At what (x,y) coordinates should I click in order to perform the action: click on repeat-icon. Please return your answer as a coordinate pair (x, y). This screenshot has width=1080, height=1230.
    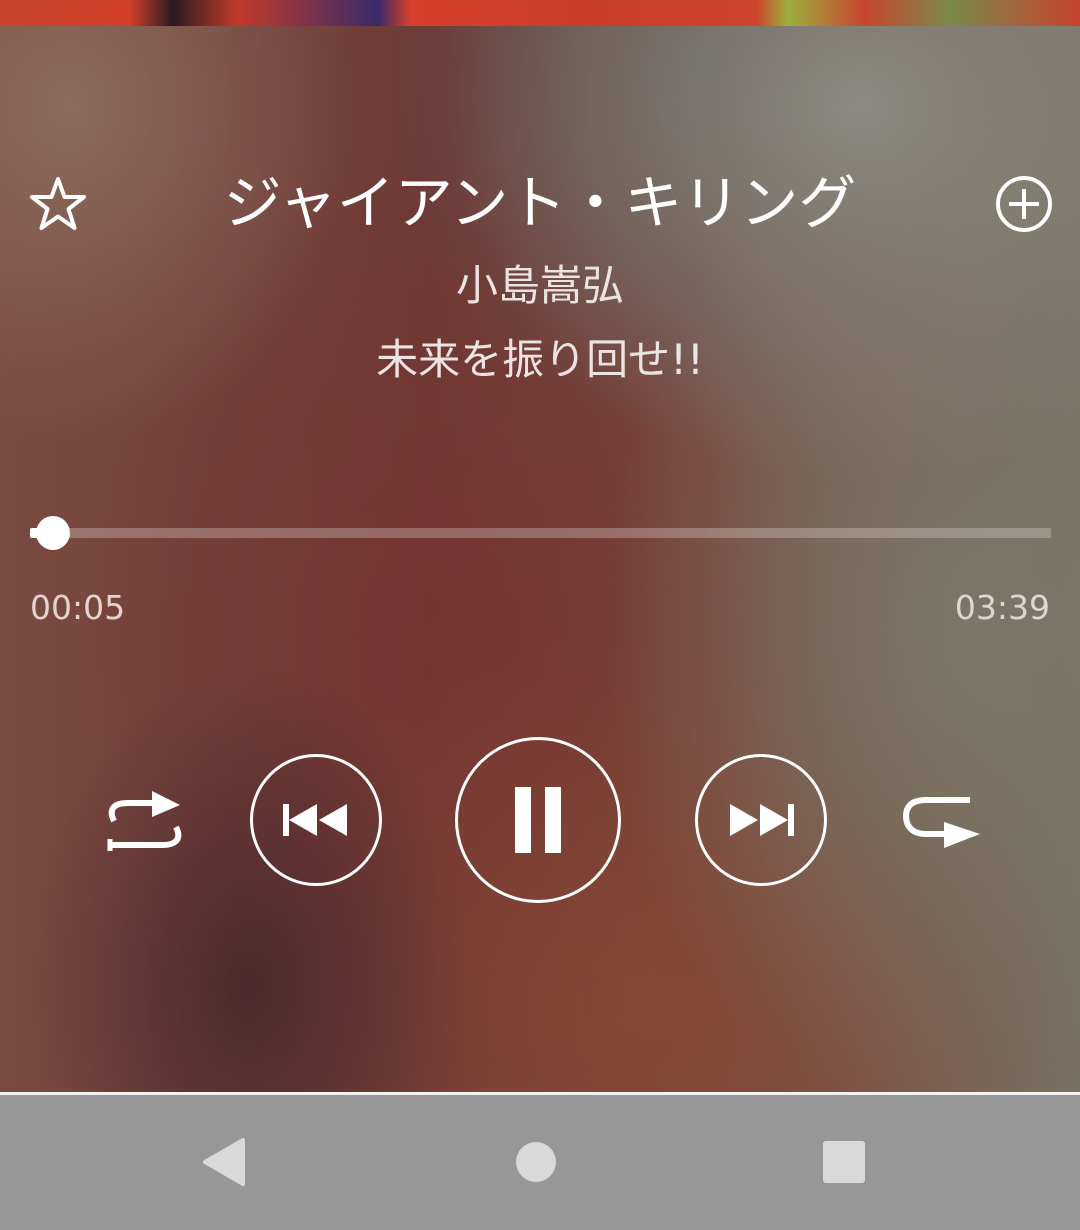
    Looking at the image, I should click on (941, 822).